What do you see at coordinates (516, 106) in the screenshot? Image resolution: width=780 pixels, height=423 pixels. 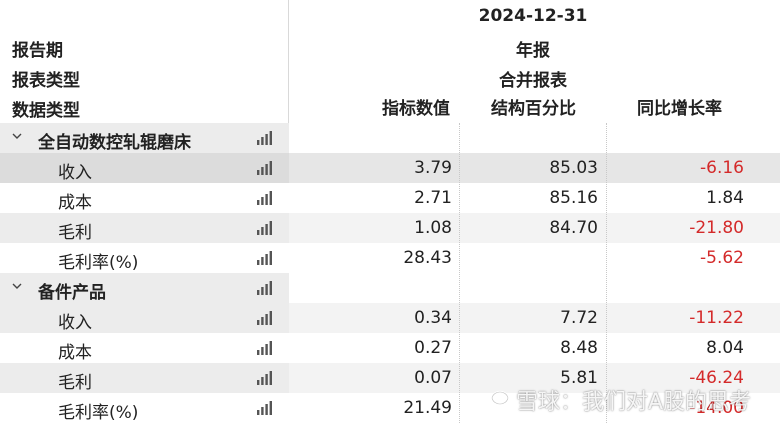 I see `column-header-structure: 结构百分比` at bounding box center [516, 106].